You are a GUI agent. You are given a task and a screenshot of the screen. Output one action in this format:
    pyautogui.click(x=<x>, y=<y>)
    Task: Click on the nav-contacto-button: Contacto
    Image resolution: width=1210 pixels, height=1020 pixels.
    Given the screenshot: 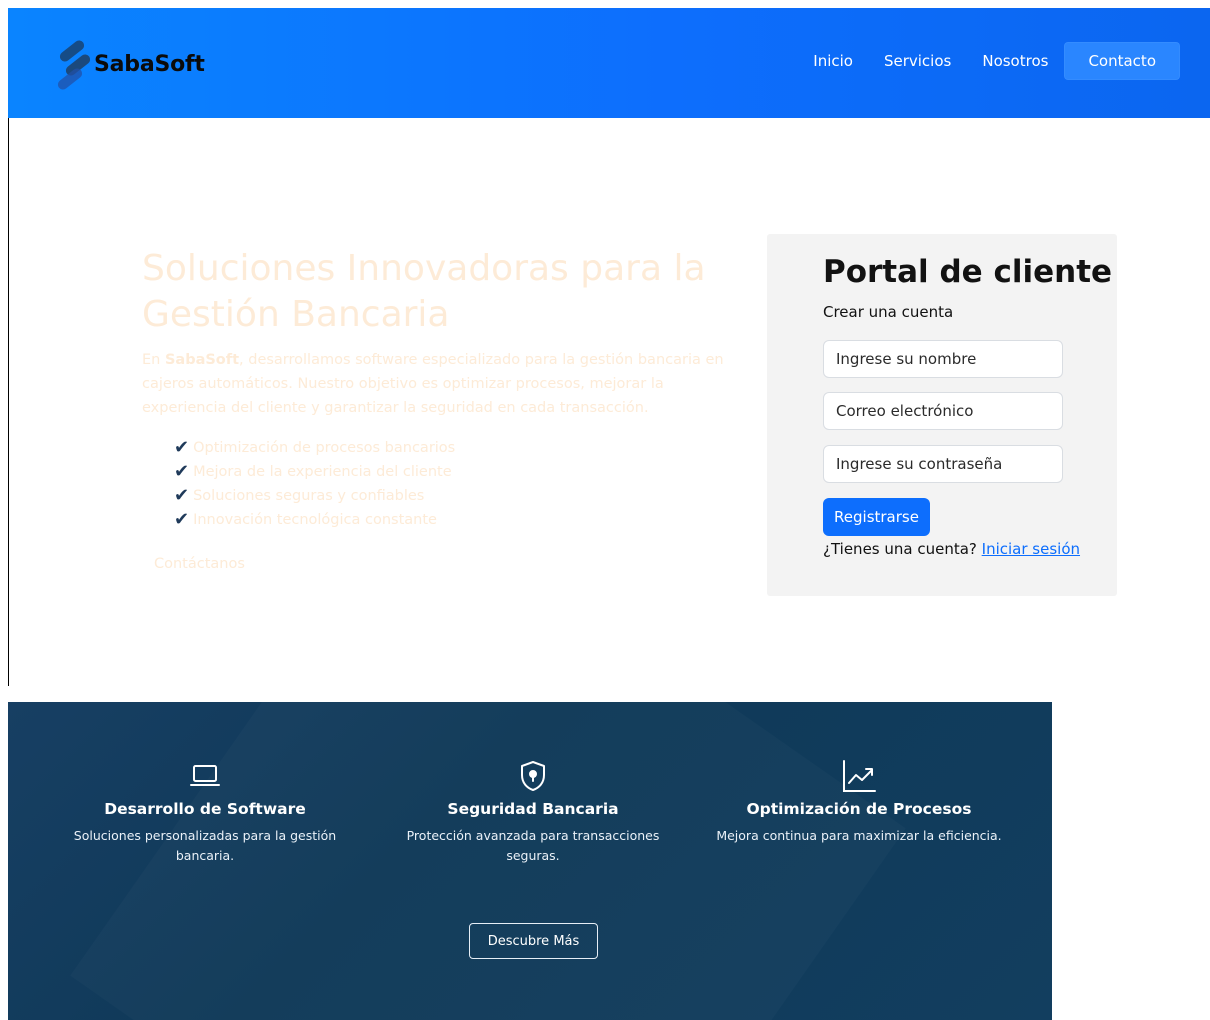 What is the action you would take?
    pyautogui.click(x=1122, y=61)
    